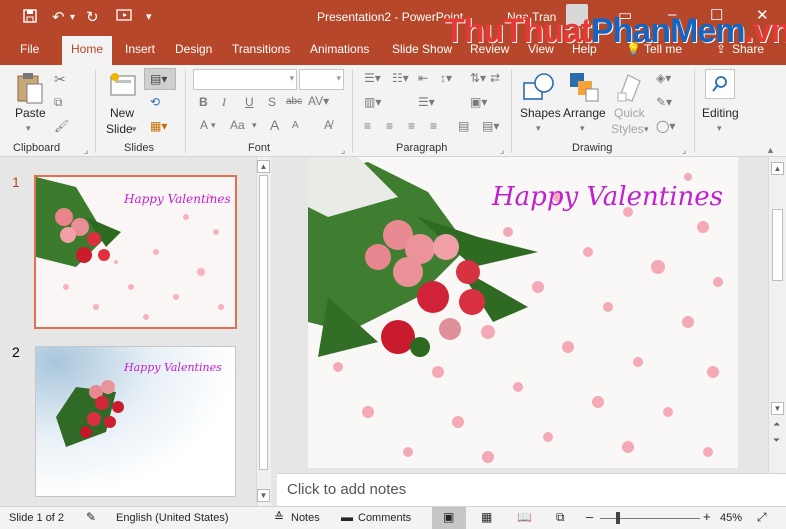  Describe the element at coordinates (172, 518) in the screenshot. I see `language-indicator: English (United States)` at that location.